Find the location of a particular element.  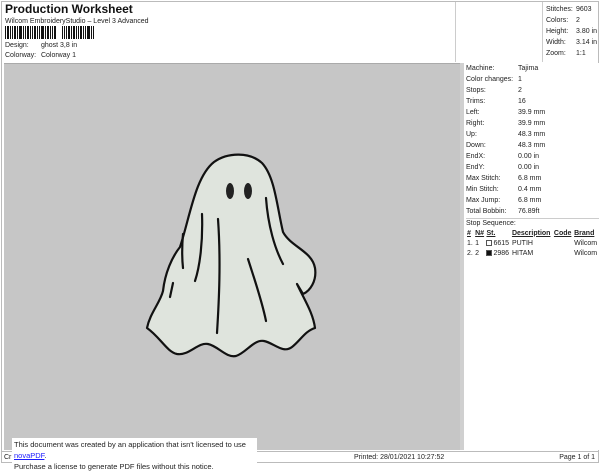

stat-label: Stops: is located at coordinates (476, 90).